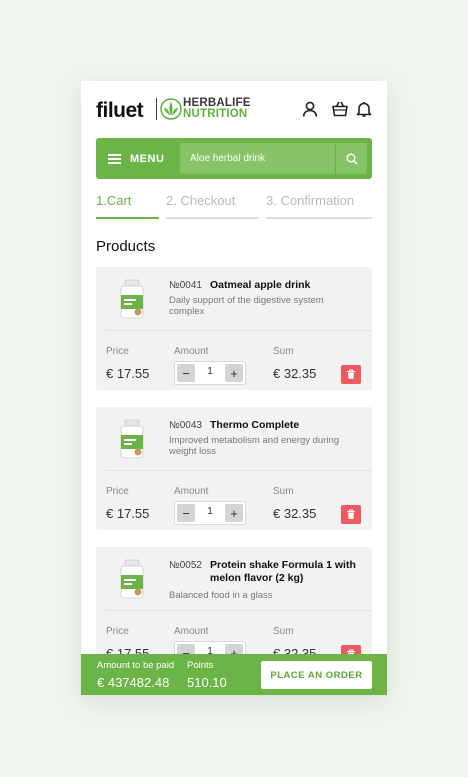  What do you see at coordinates (316, 675) in the screenshot?
I see `place-order-button: PLACE AN ORDER` at bounding box center [316, 675].